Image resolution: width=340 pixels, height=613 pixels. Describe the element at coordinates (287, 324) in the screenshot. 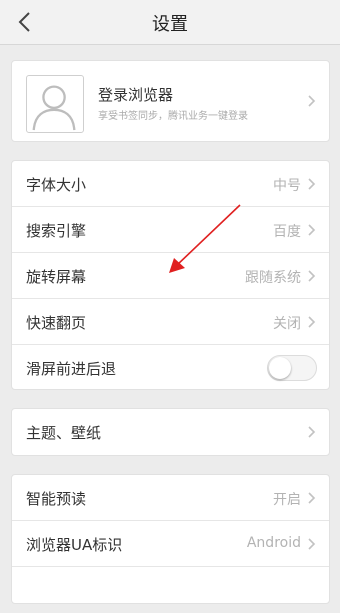

I see `row-value: 关闭` at that location.